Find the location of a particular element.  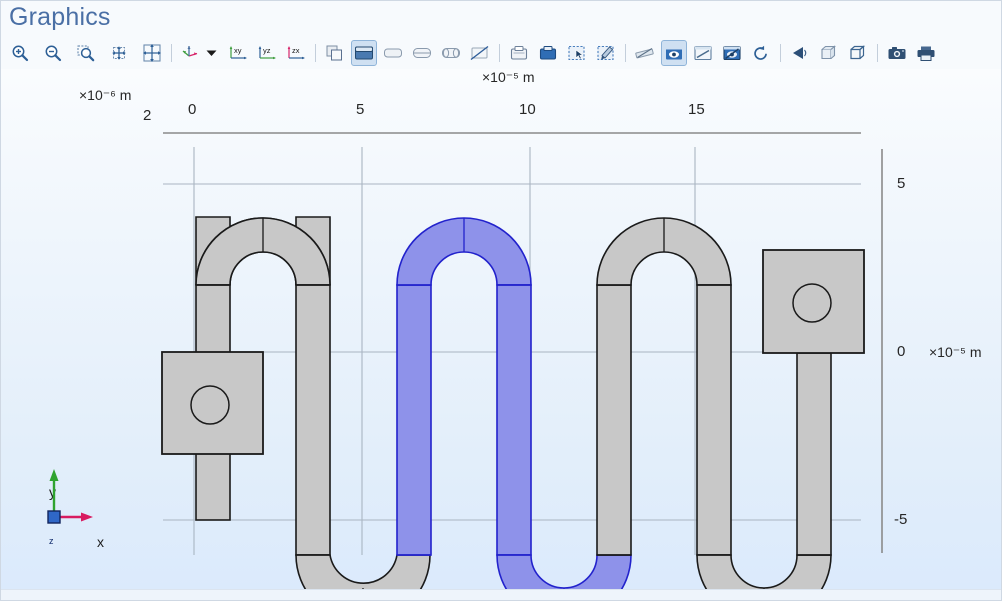

triad-z-marker is located at coordinates (54, 517).